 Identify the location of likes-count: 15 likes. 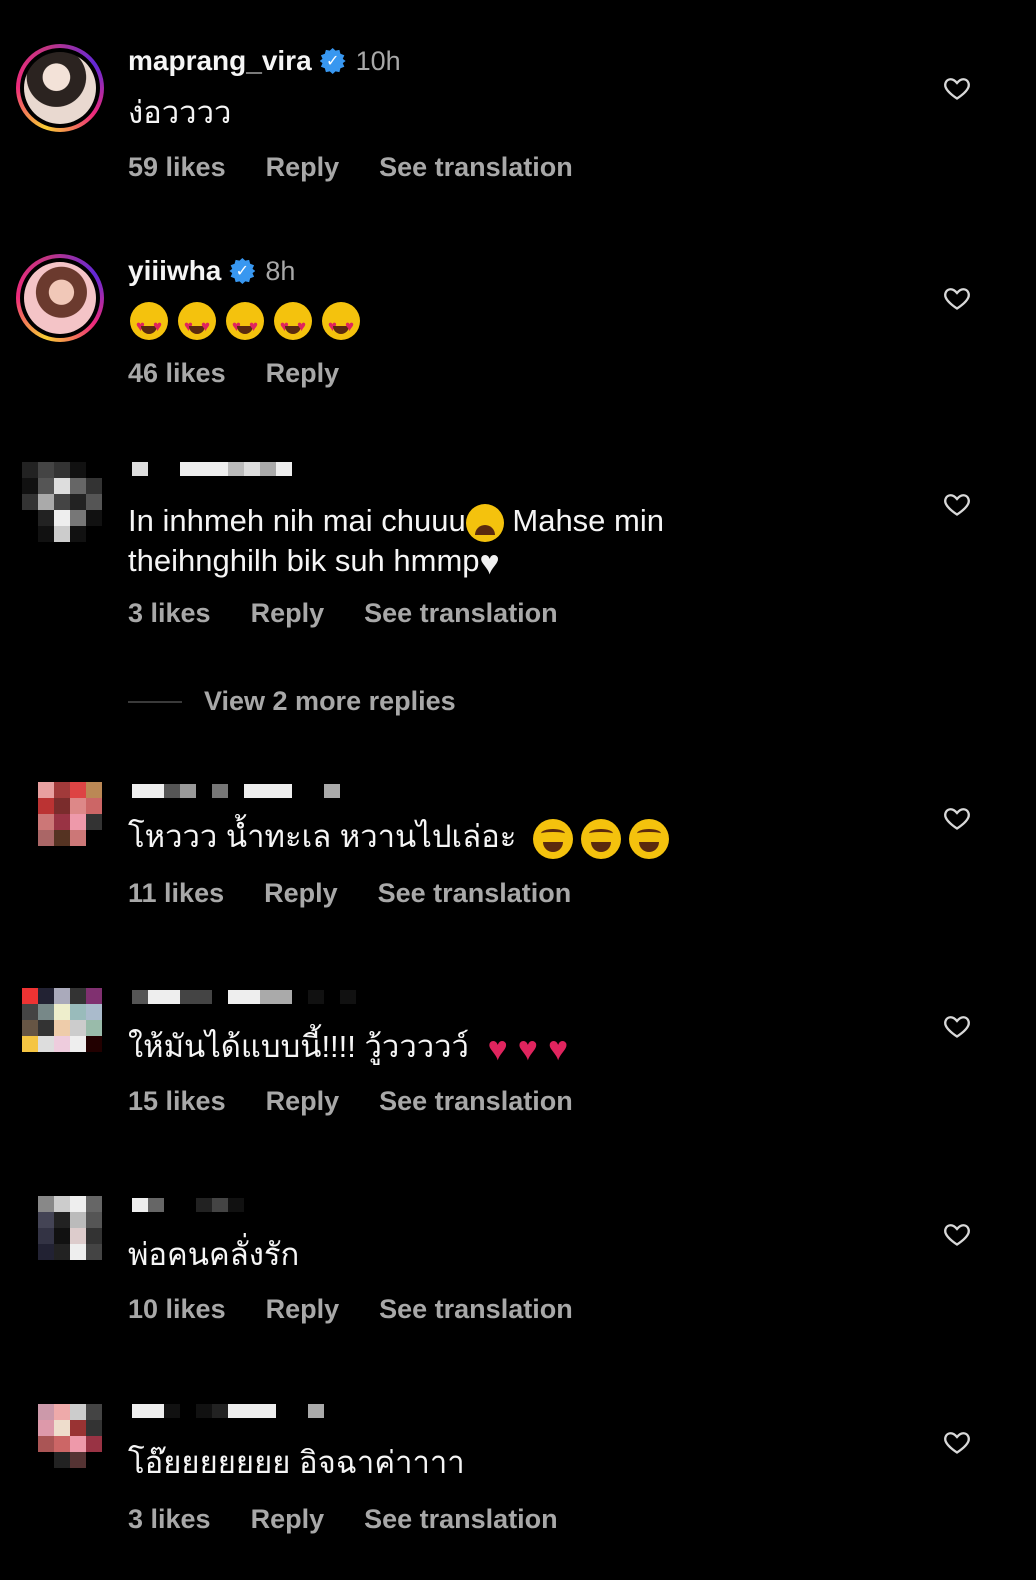
(177, 1101).